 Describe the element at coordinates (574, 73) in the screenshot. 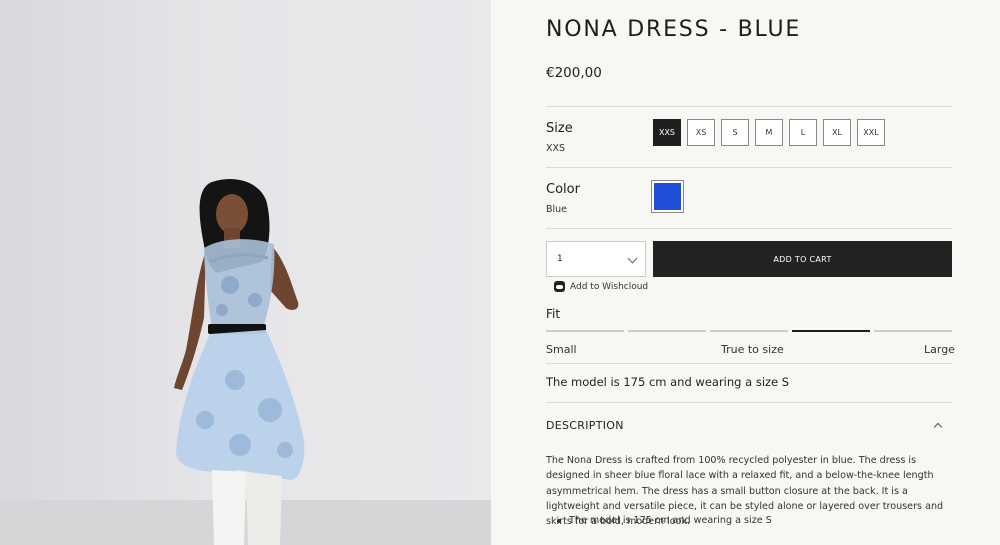

I see `product-price: €200,00` at that location.